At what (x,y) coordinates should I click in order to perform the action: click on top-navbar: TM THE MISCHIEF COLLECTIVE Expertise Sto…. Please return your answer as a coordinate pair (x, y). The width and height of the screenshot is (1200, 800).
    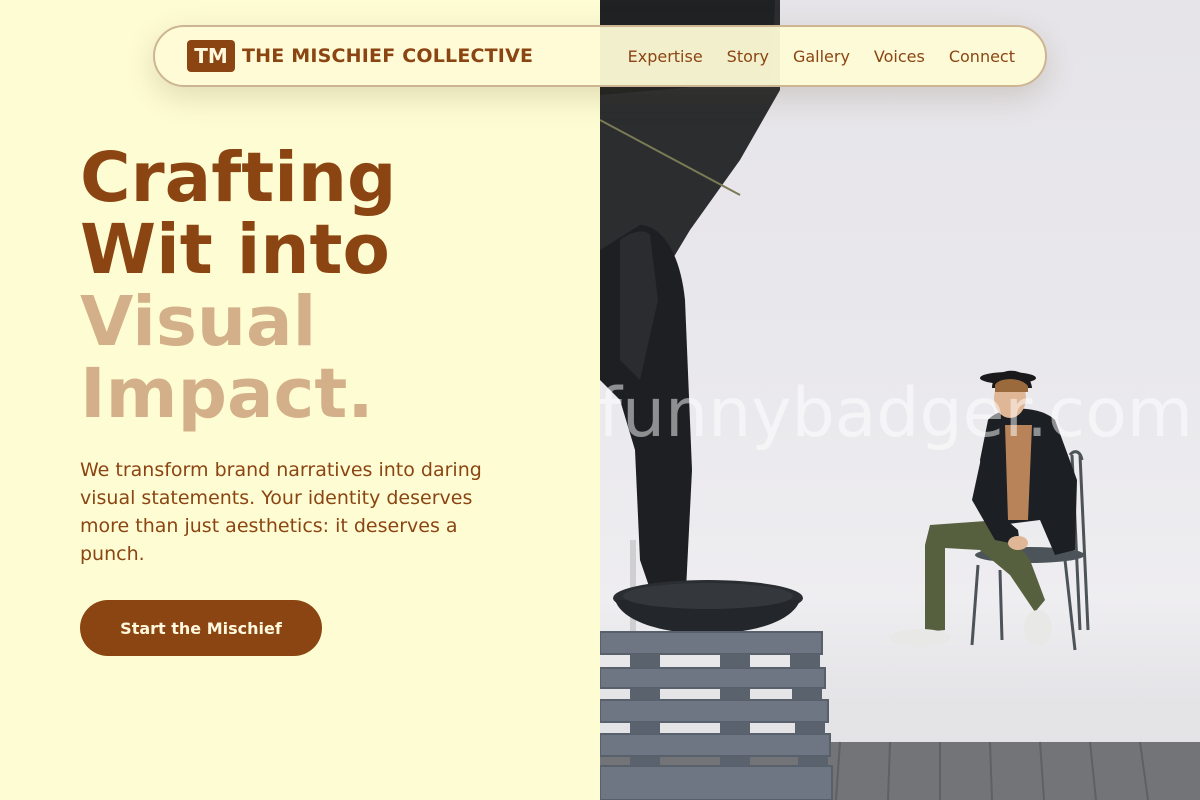
    Looking at the image, I should click on (600, 56).